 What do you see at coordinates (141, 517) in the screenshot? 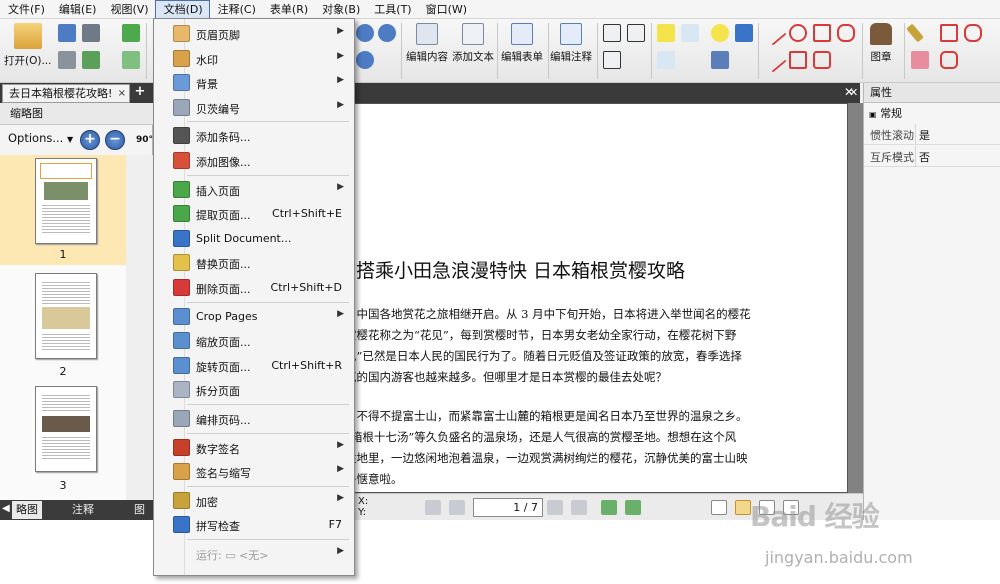
I see `tab-layers: 图层` at bounding box center [141, 517].